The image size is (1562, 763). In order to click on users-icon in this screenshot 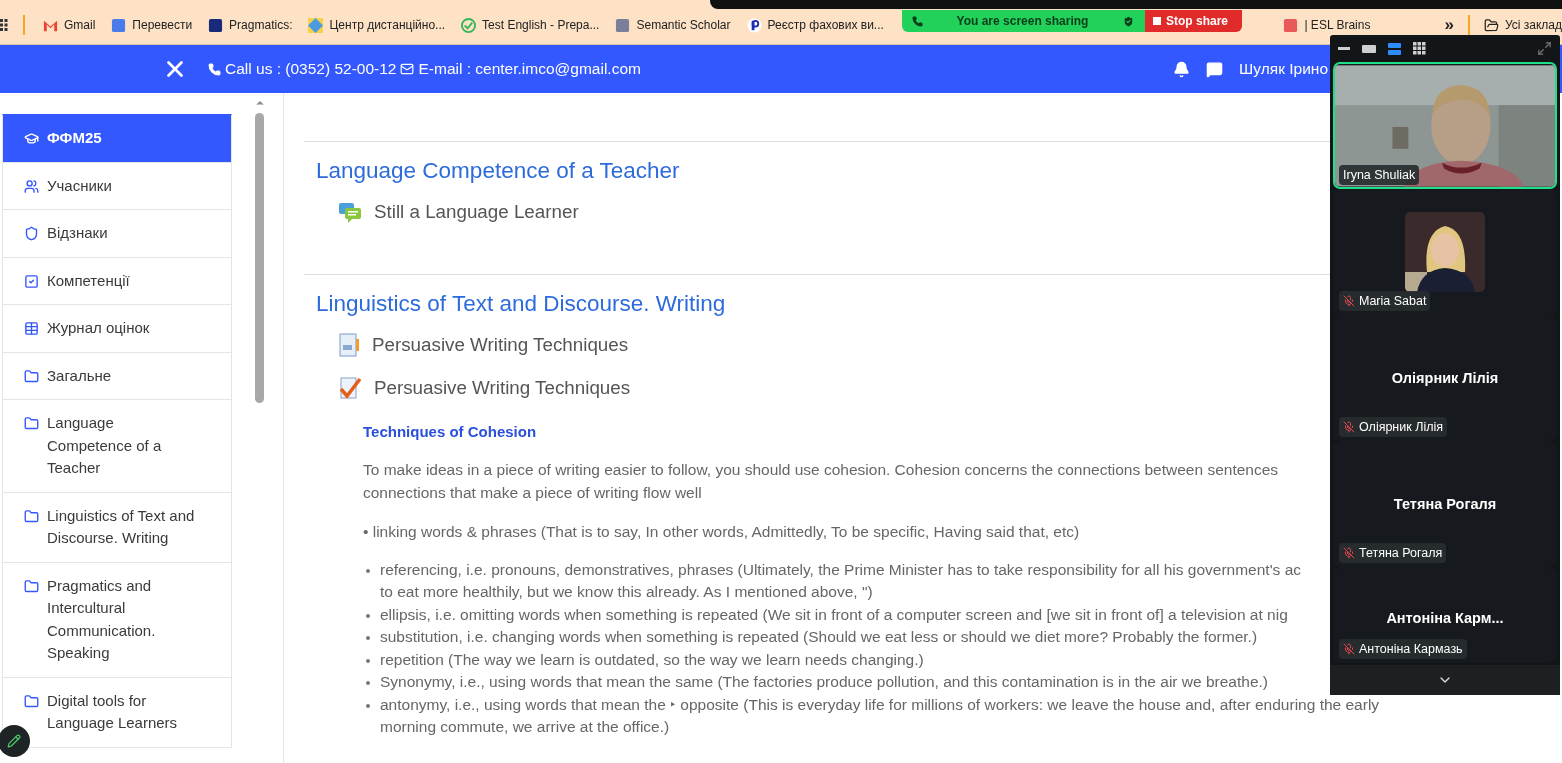, I will do `click(31, 186)`.